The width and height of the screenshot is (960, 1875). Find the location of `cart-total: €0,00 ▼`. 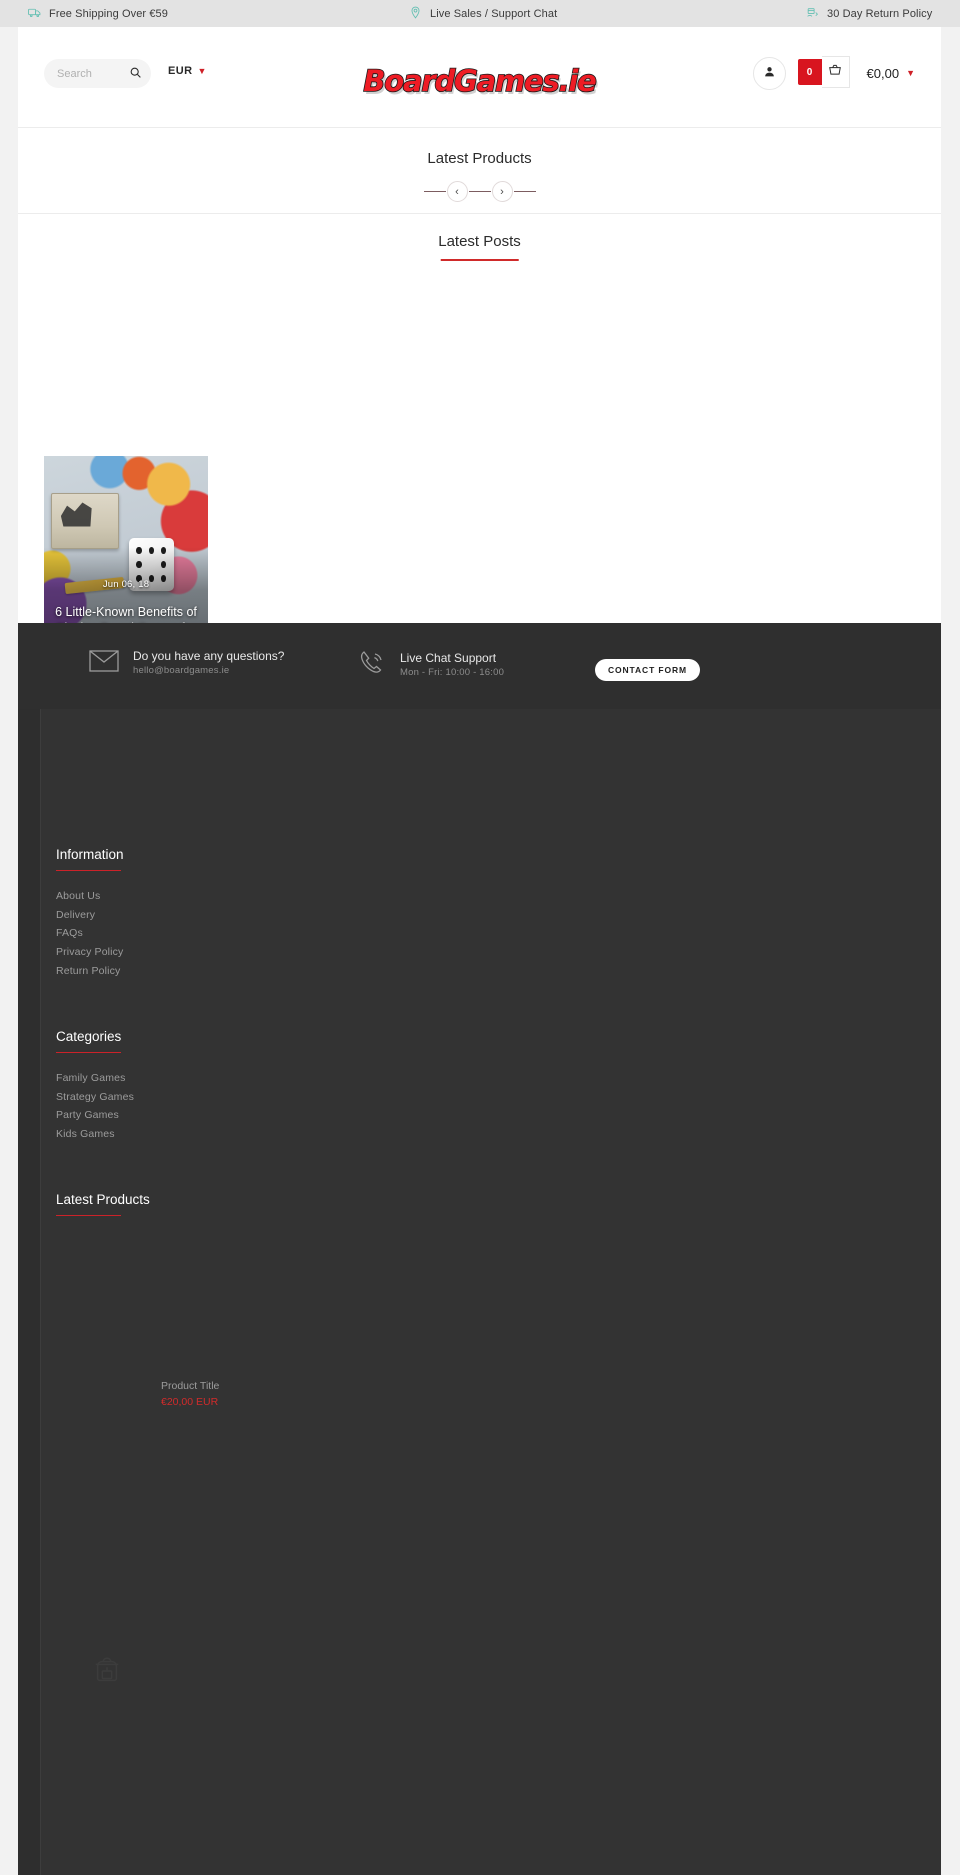

cart-total: €0,00 ▼ is located at coordinates (891, 73).